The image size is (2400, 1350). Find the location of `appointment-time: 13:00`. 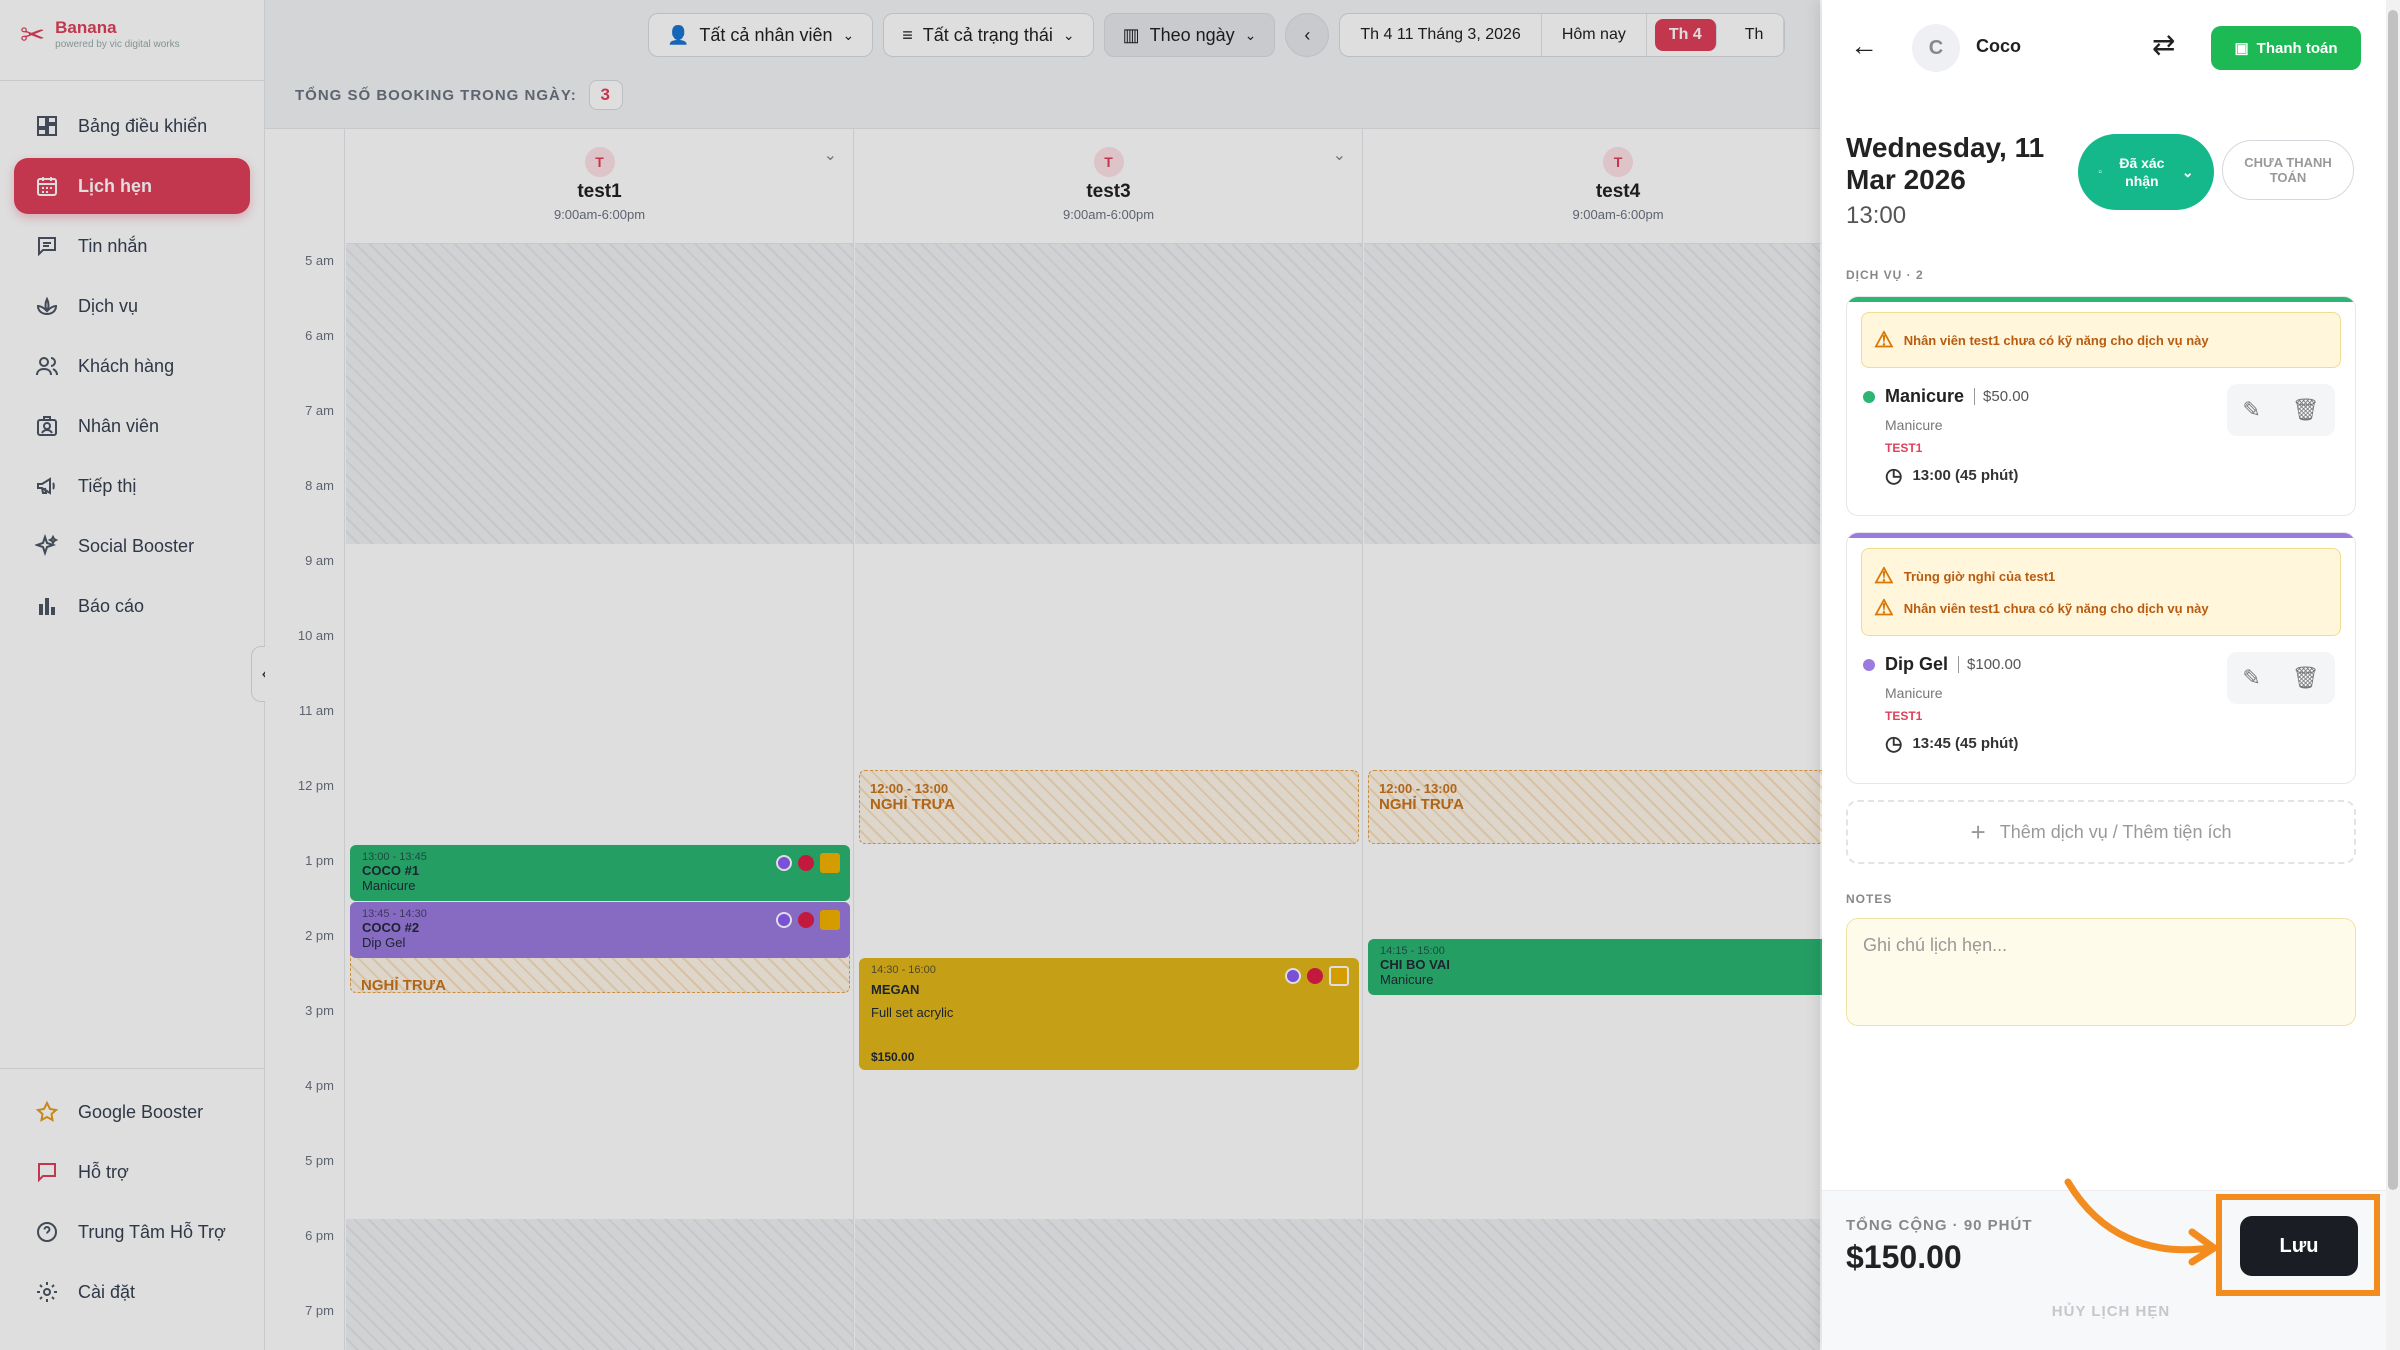

appointment-time: 13:00 is located at coordinates (1876, 216).